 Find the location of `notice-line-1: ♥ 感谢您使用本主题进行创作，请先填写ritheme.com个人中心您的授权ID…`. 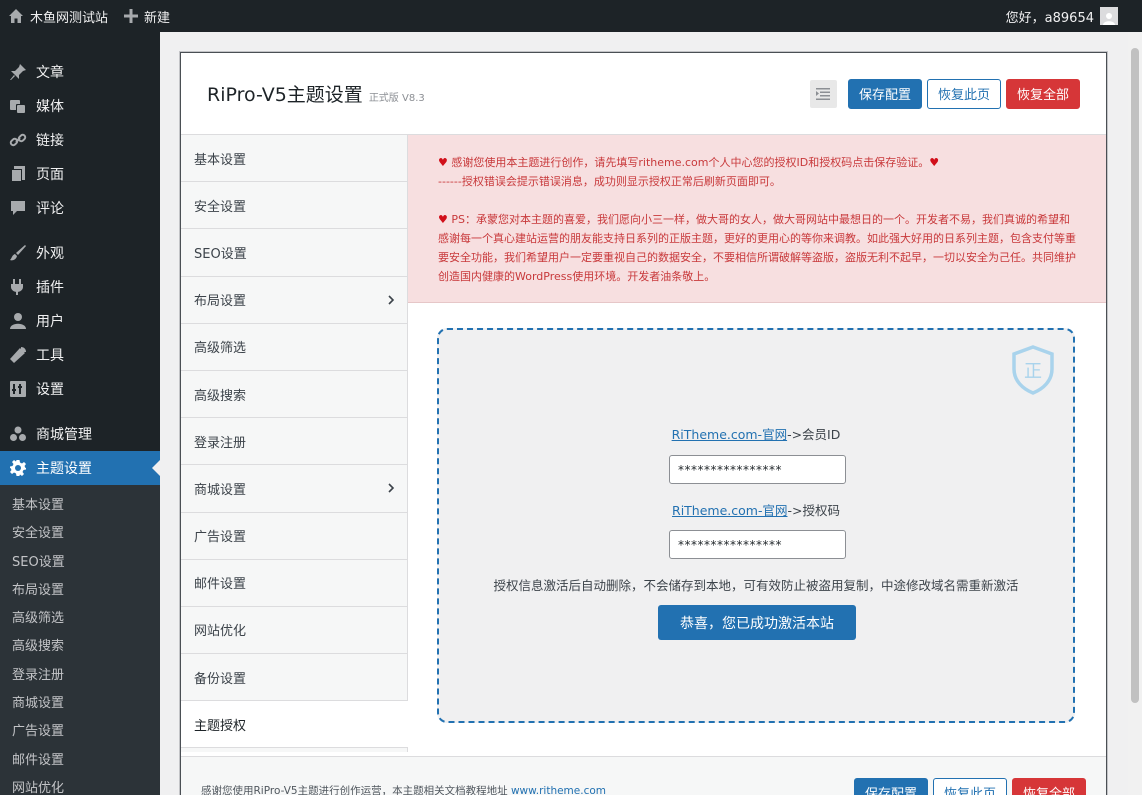

notice-line-1: ♥ 感谢您使用本主题进行创作，请先填写ritheme.com个人中心您的授权ID… is located at coordinates (757, 162).